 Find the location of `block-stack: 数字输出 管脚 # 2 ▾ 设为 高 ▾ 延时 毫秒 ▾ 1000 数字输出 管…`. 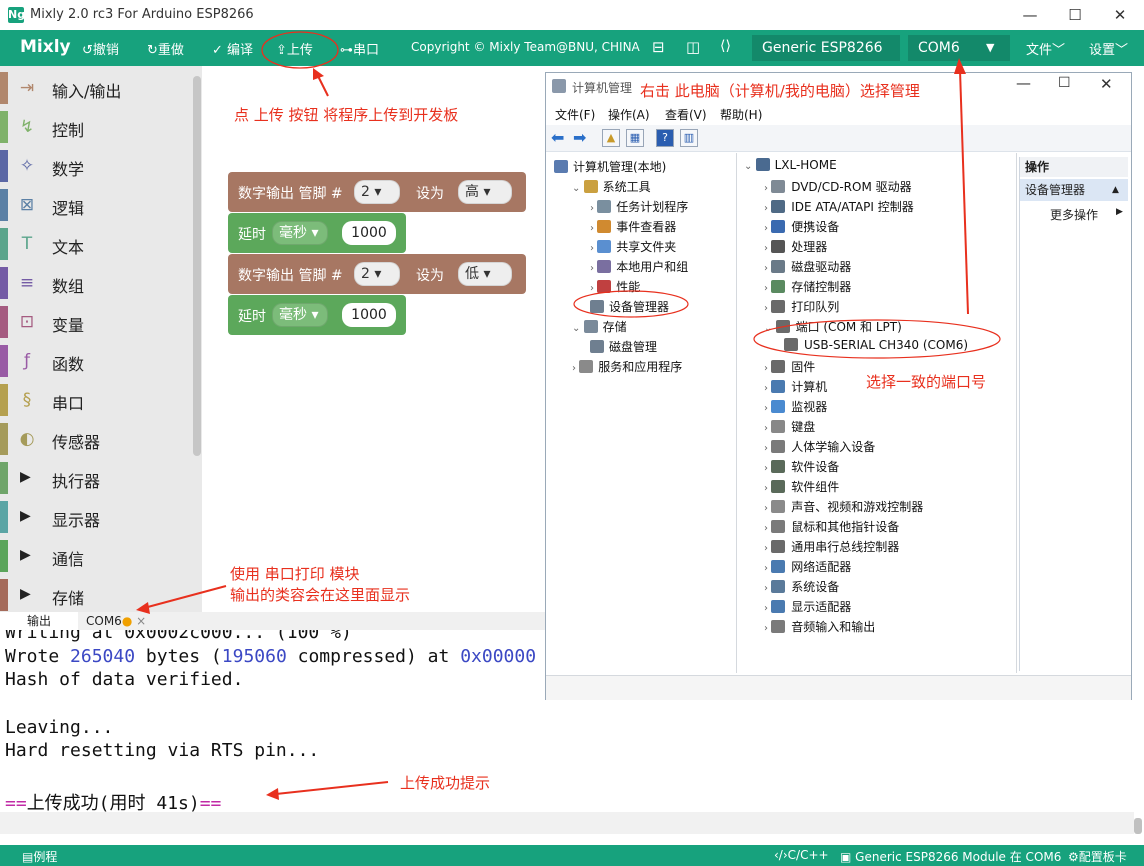

block-stack: 数字输出 管脚 # 2 ▾ 设为 高 ▾ 延时 毫秒 ▾ 1000 数字输出 管… is located at coordinates (377, 253).